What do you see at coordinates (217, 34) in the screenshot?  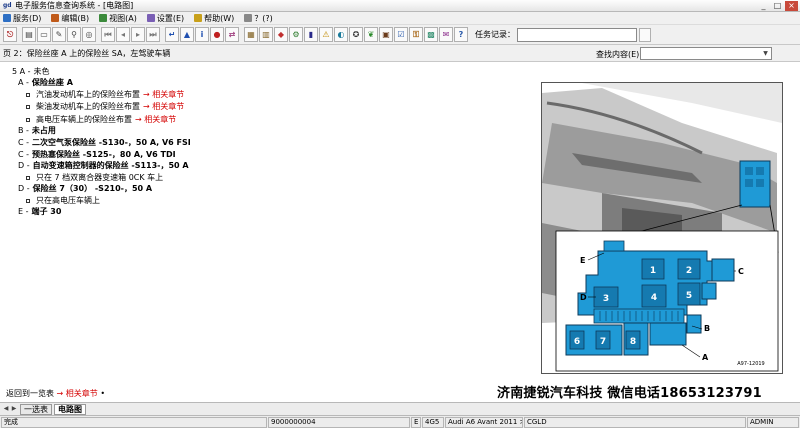 I see `stop-icon: ●` at bounding box center [217, 34].